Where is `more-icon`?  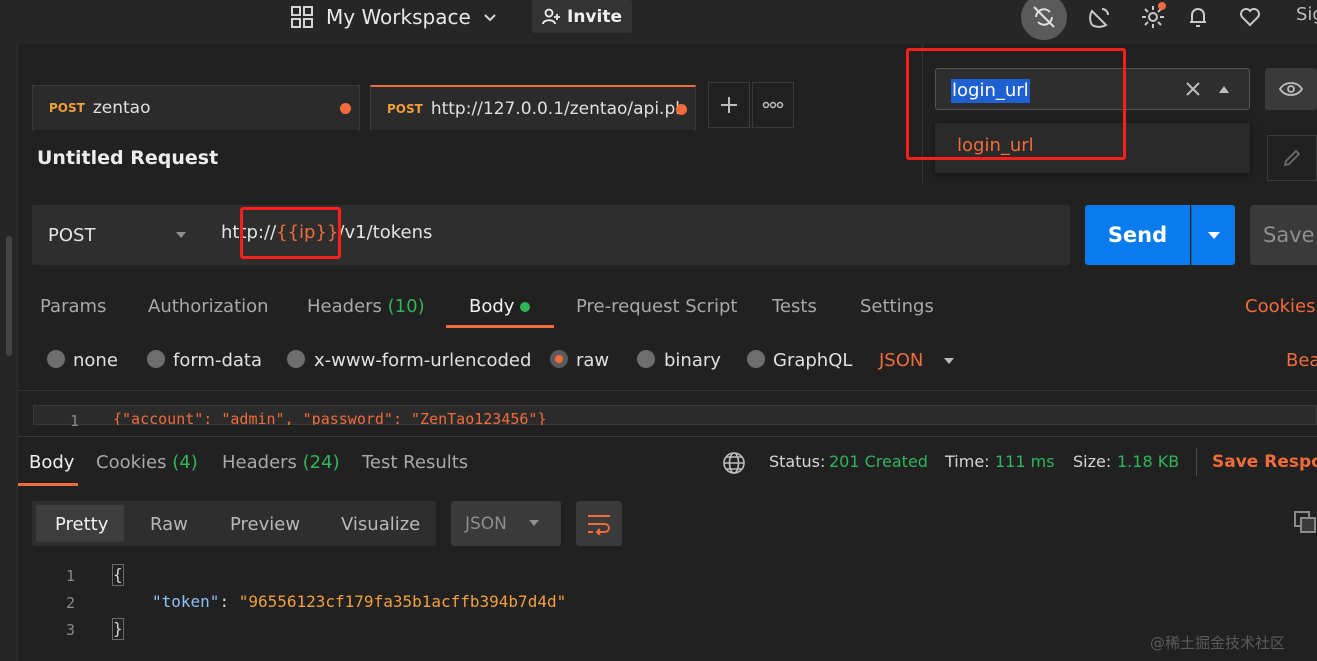
more-icon is located at coordinates (773, 105).